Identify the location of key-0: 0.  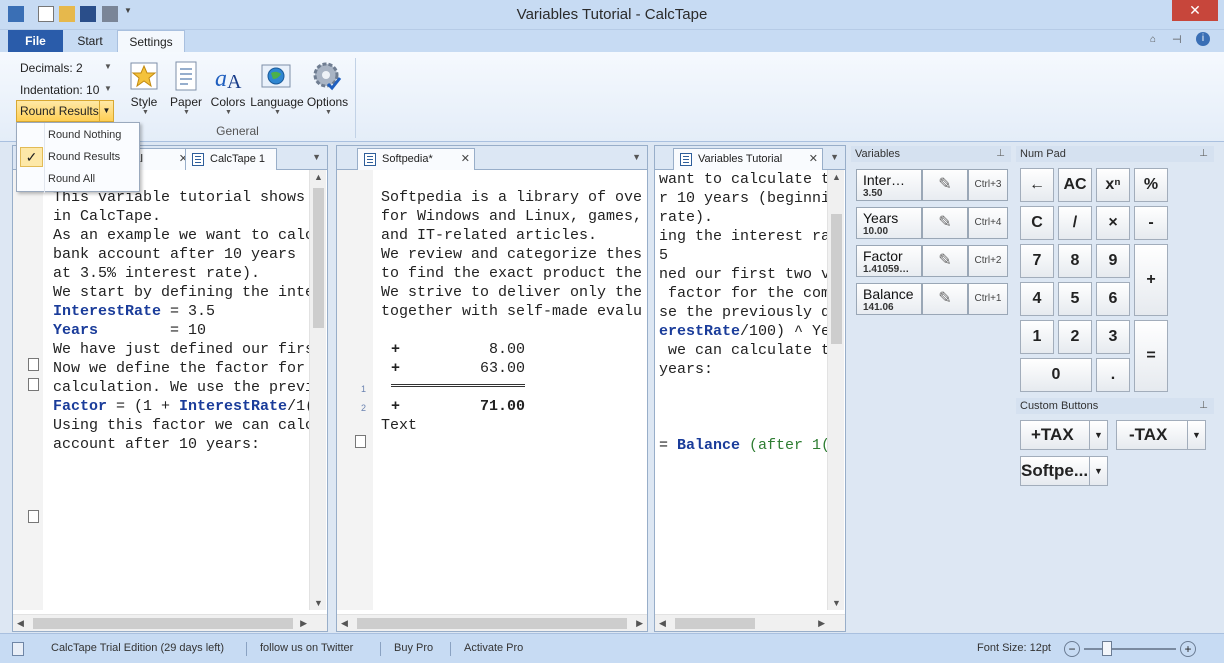
(1056, 375).